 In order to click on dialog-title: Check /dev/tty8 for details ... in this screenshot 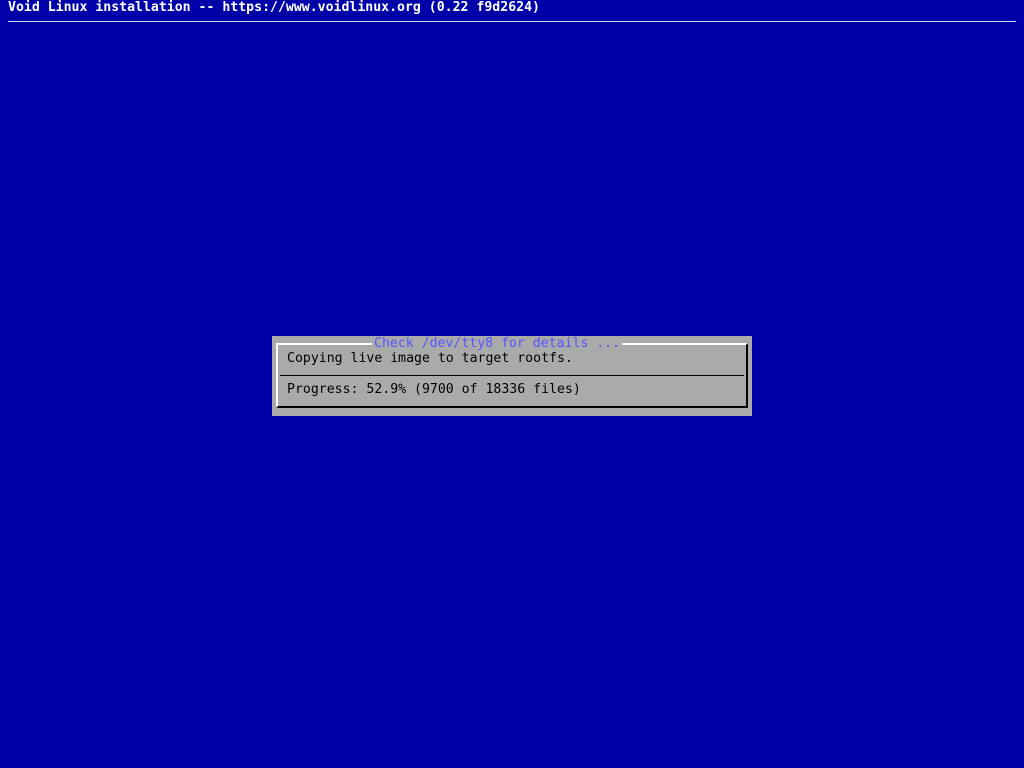, I will do `click(497, 344)`.